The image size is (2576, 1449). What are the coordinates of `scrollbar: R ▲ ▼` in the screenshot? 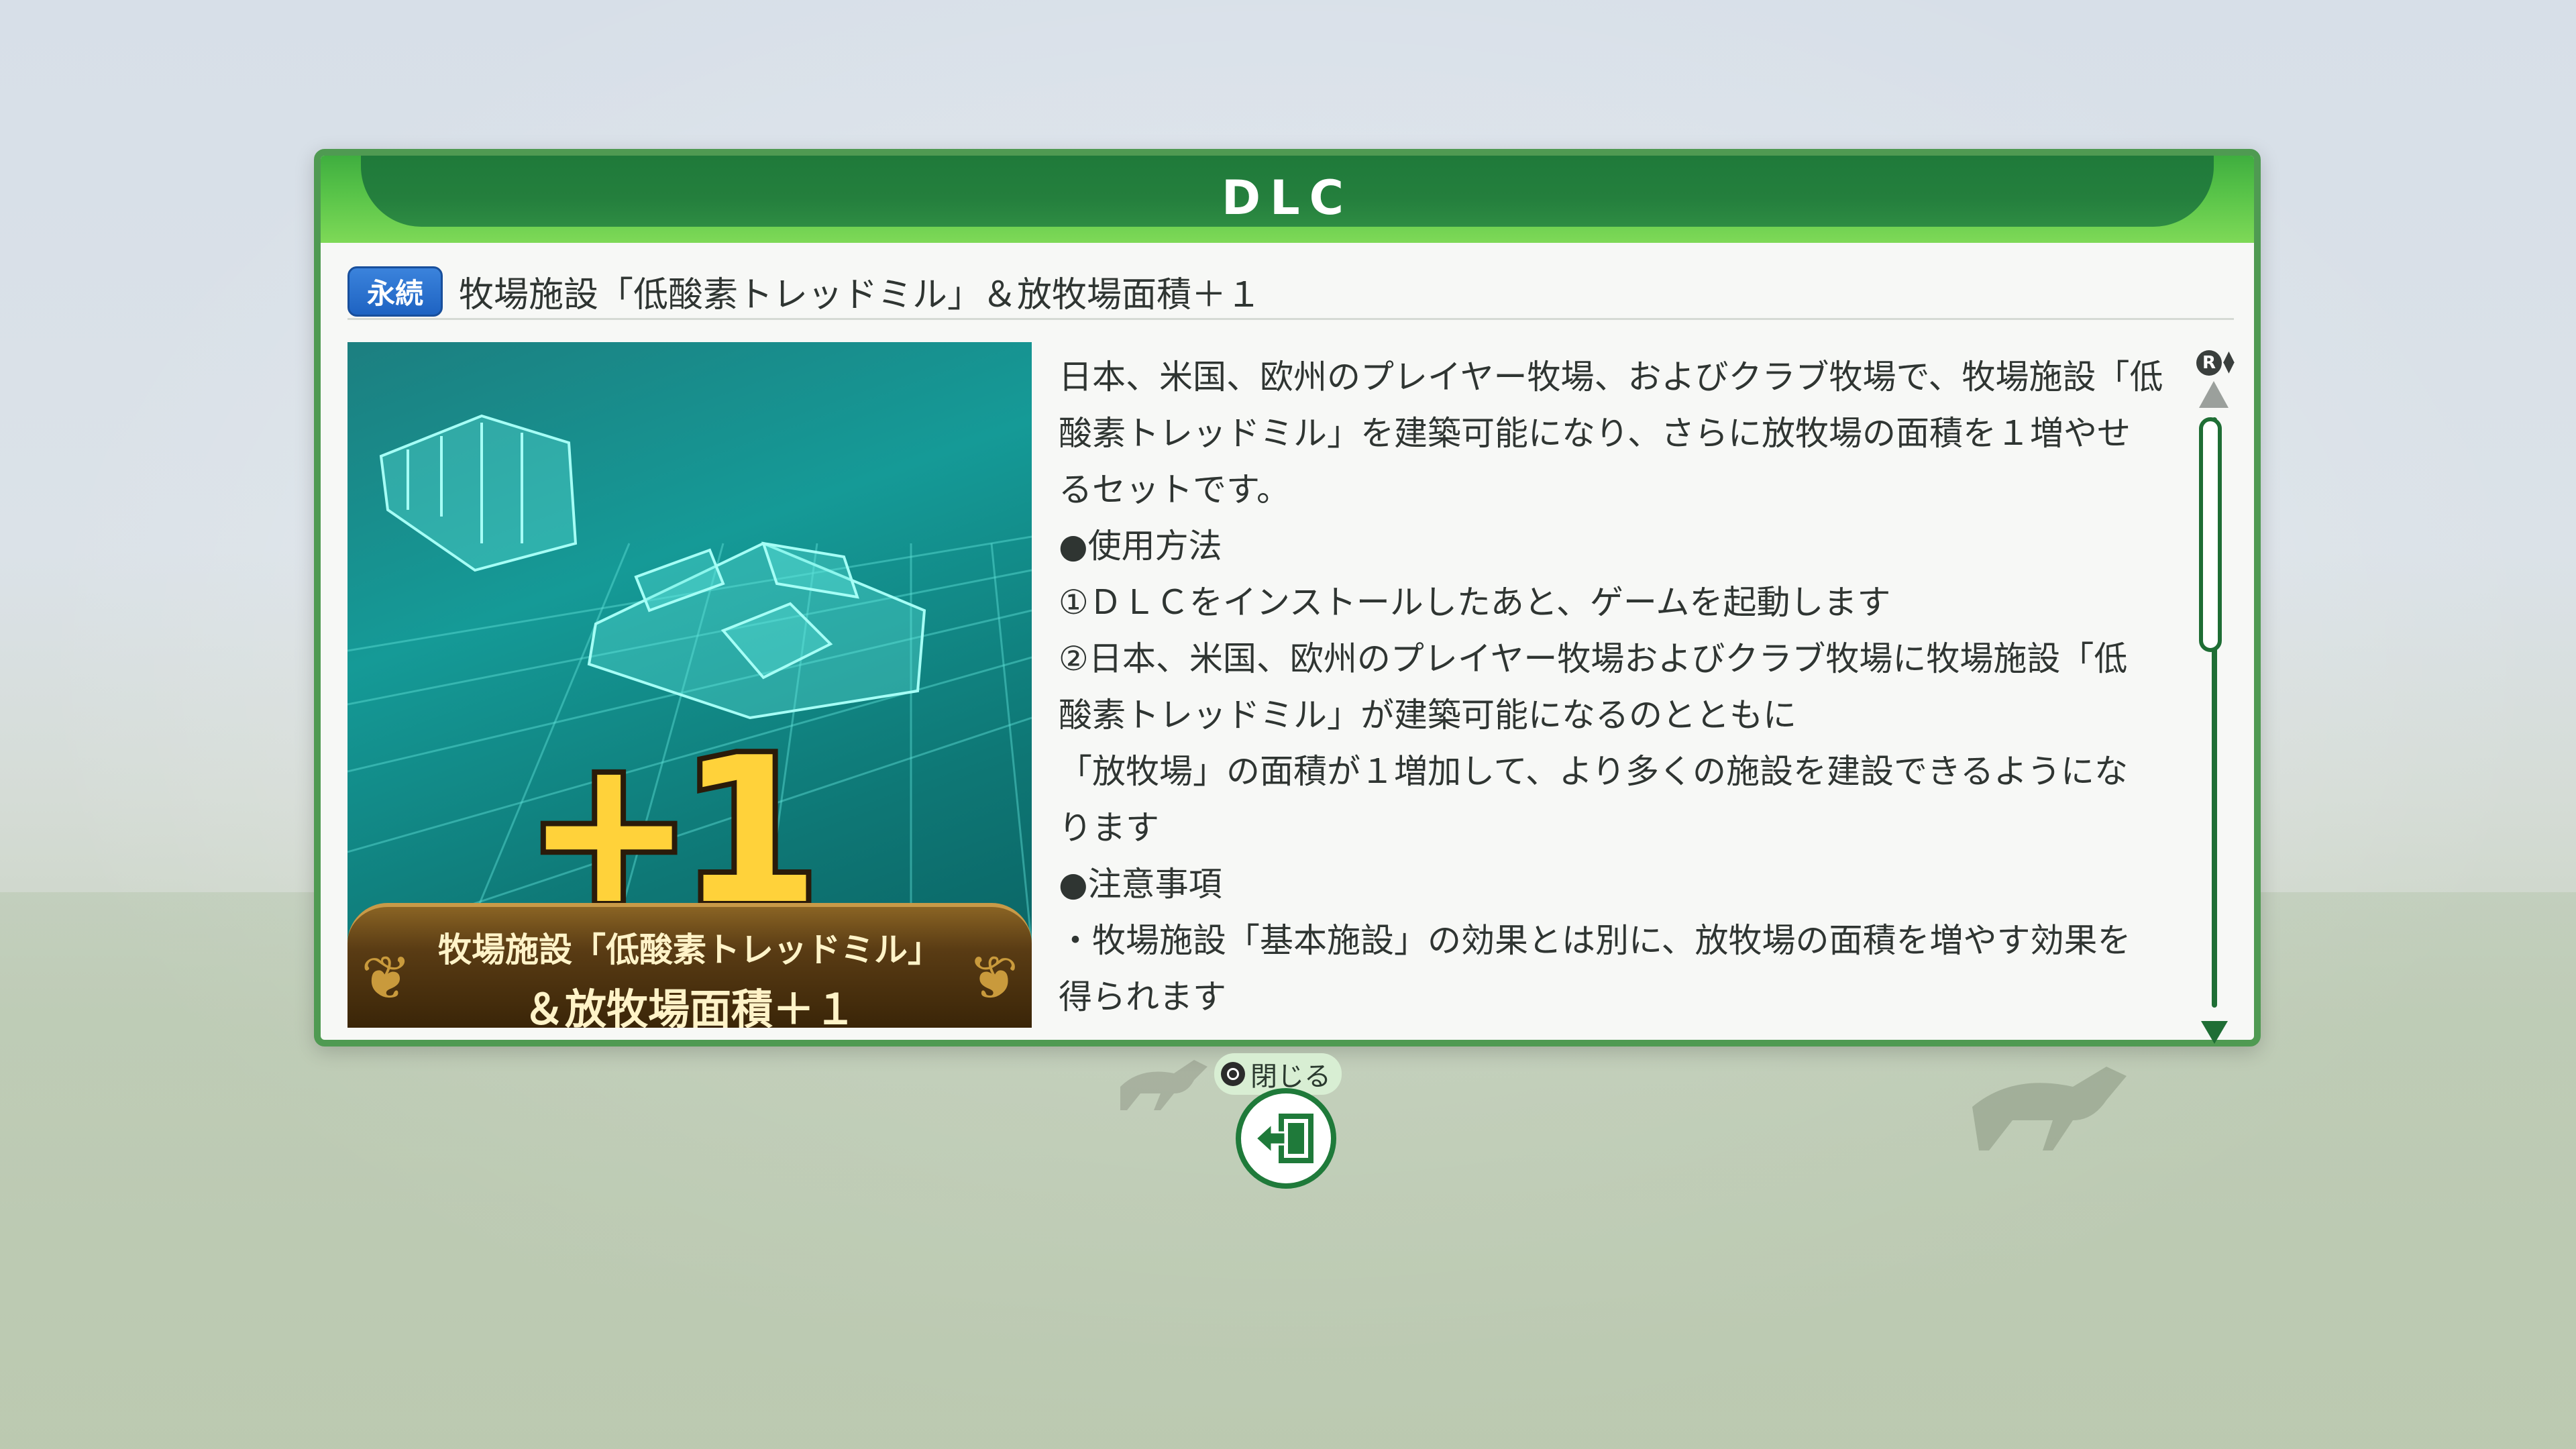 It's located at (2219, 752).